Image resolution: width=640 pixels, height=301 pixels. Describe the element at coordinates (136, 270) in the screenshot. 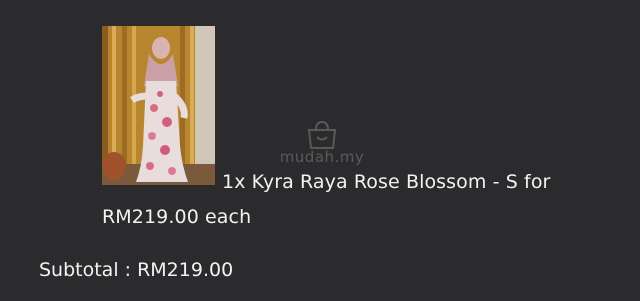

I see `subtotal: Subtotal : RM219.00` at that location.